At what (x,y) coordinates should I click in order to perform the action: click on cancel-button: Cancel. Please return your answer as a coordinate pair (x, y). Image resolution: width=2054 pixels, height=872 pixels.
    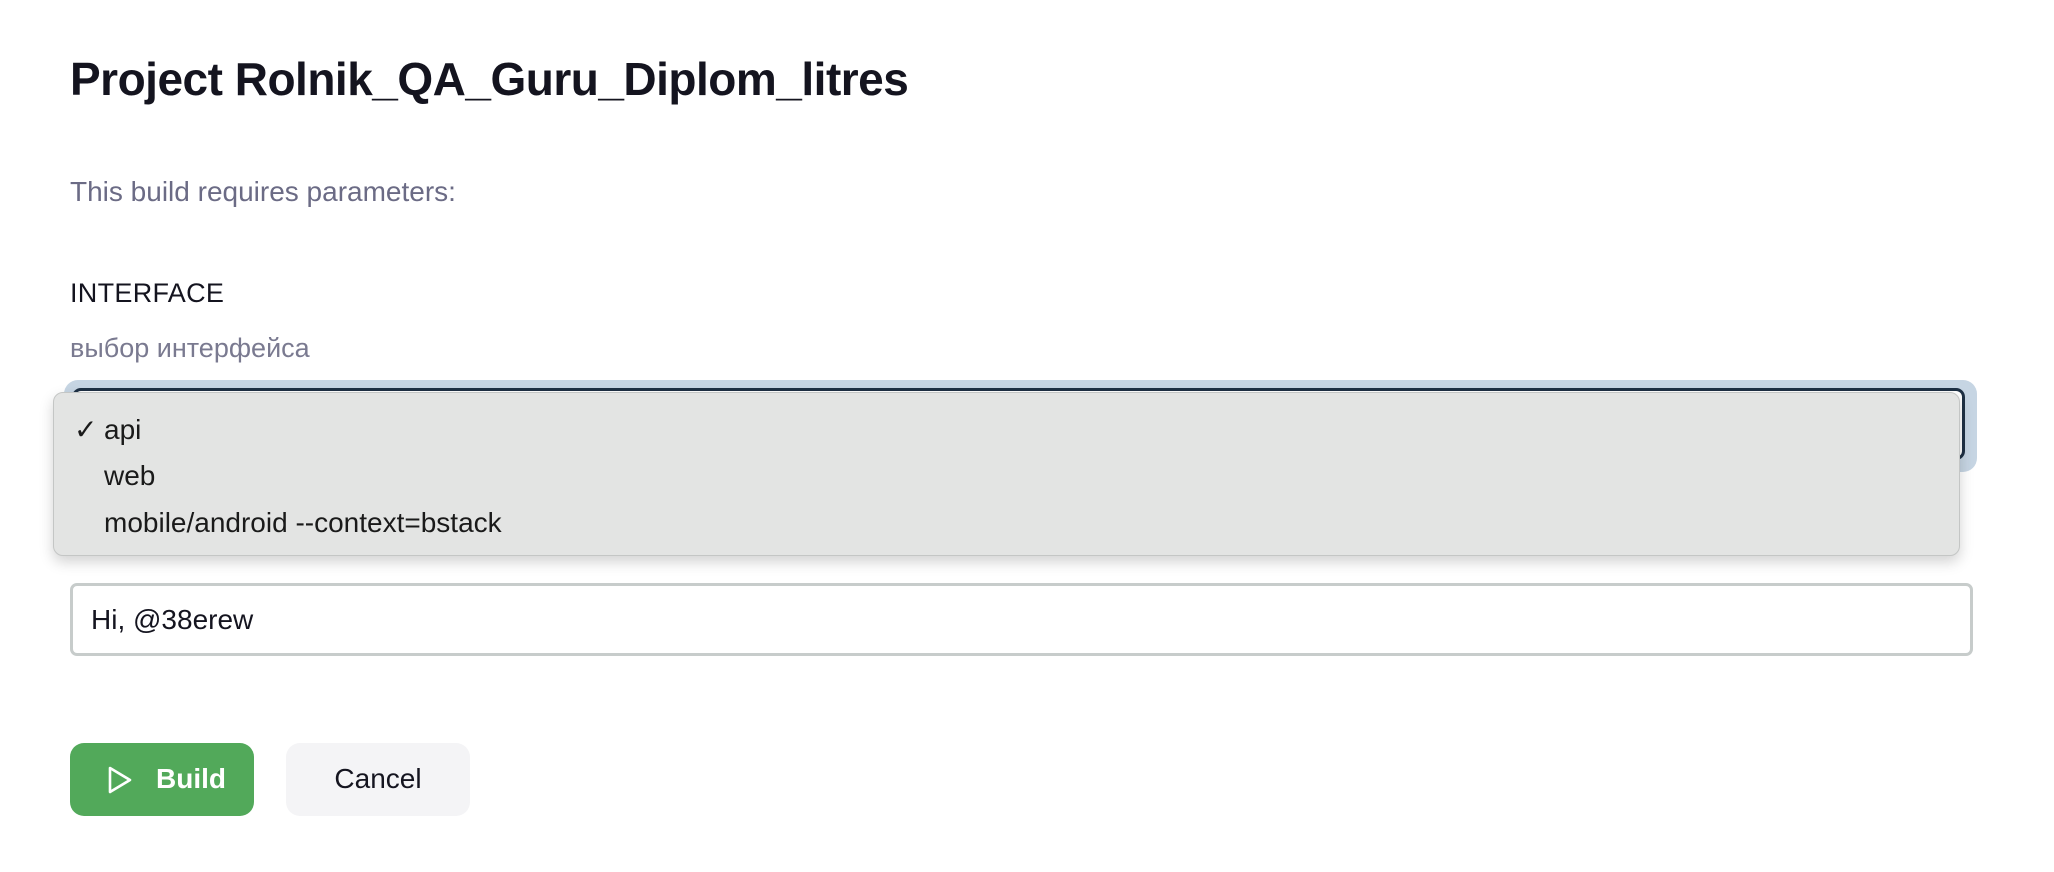
    Looking at the image, I should click on (378, 779).